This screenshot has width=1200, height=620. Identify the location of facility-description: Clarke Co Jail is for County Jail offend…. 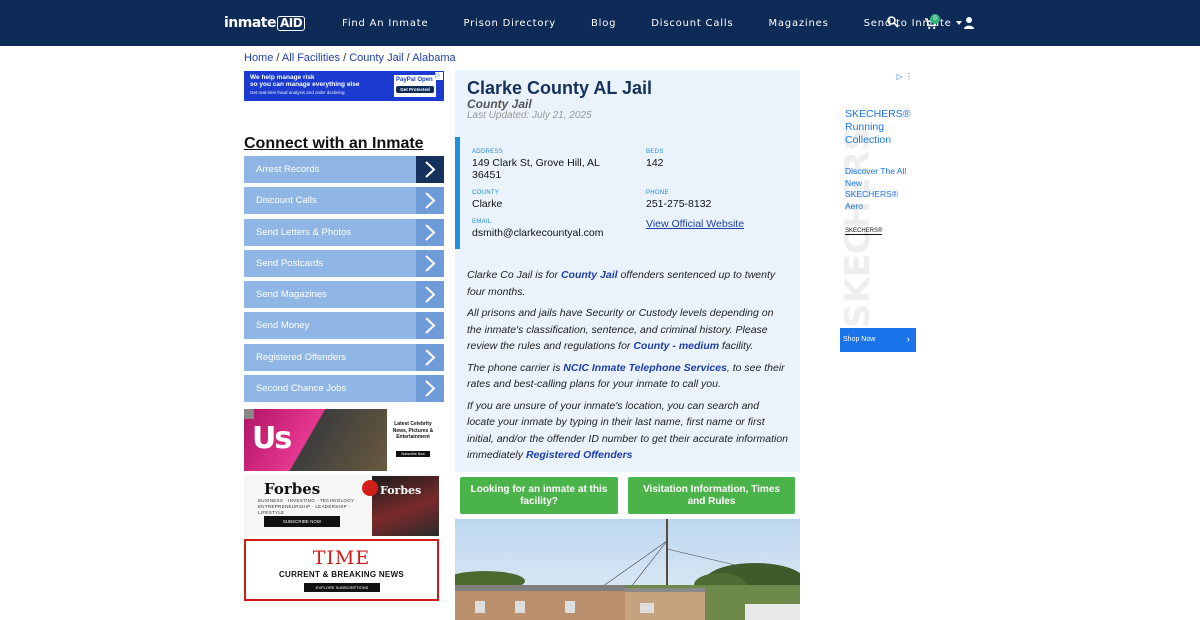
(628, 368).